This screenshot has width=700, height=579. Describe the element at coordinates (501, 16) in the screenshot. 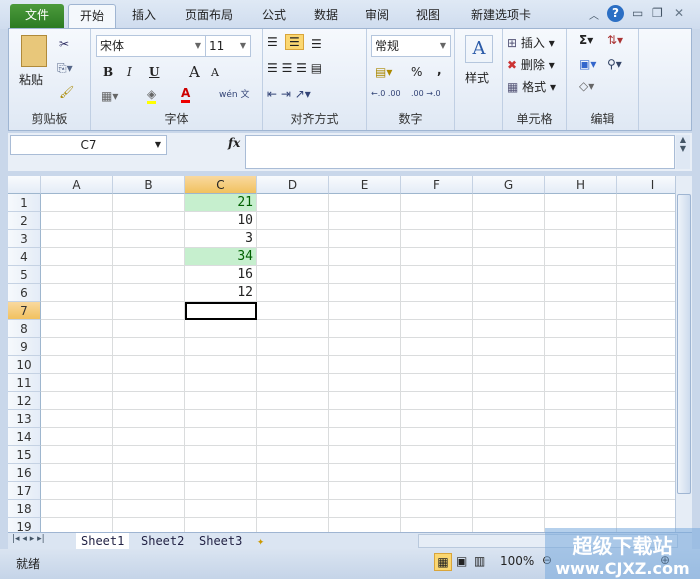

I see `tab-new: 新建选项卡` at that location.